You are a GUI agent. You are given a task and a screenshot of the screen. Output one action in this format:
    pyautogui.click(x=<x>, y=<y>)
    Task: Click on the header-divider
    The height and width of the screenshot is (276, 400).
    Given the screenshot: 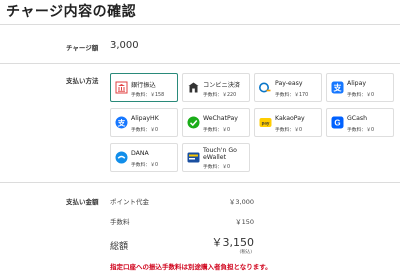 What is the action you would take?
    pyautogui.click(x=200, y=24)
    